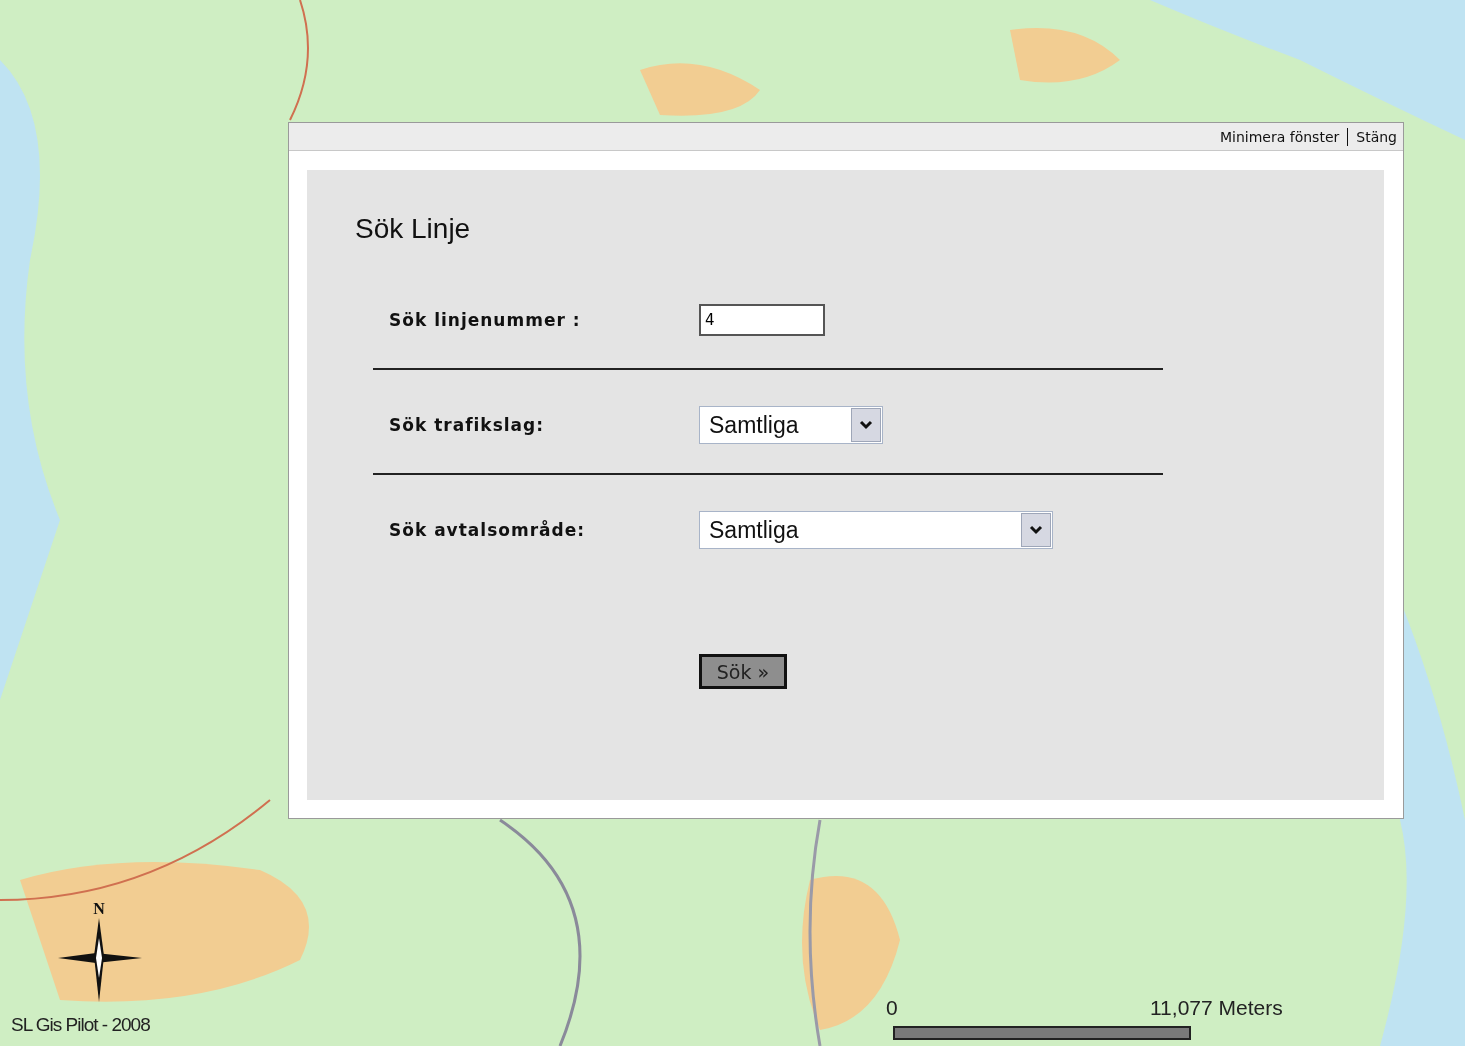  What do you see at coordinates (467, 425) in the screenshot?
I see `field-label: Sök trafikslag:` at bounding box center [467, 425].